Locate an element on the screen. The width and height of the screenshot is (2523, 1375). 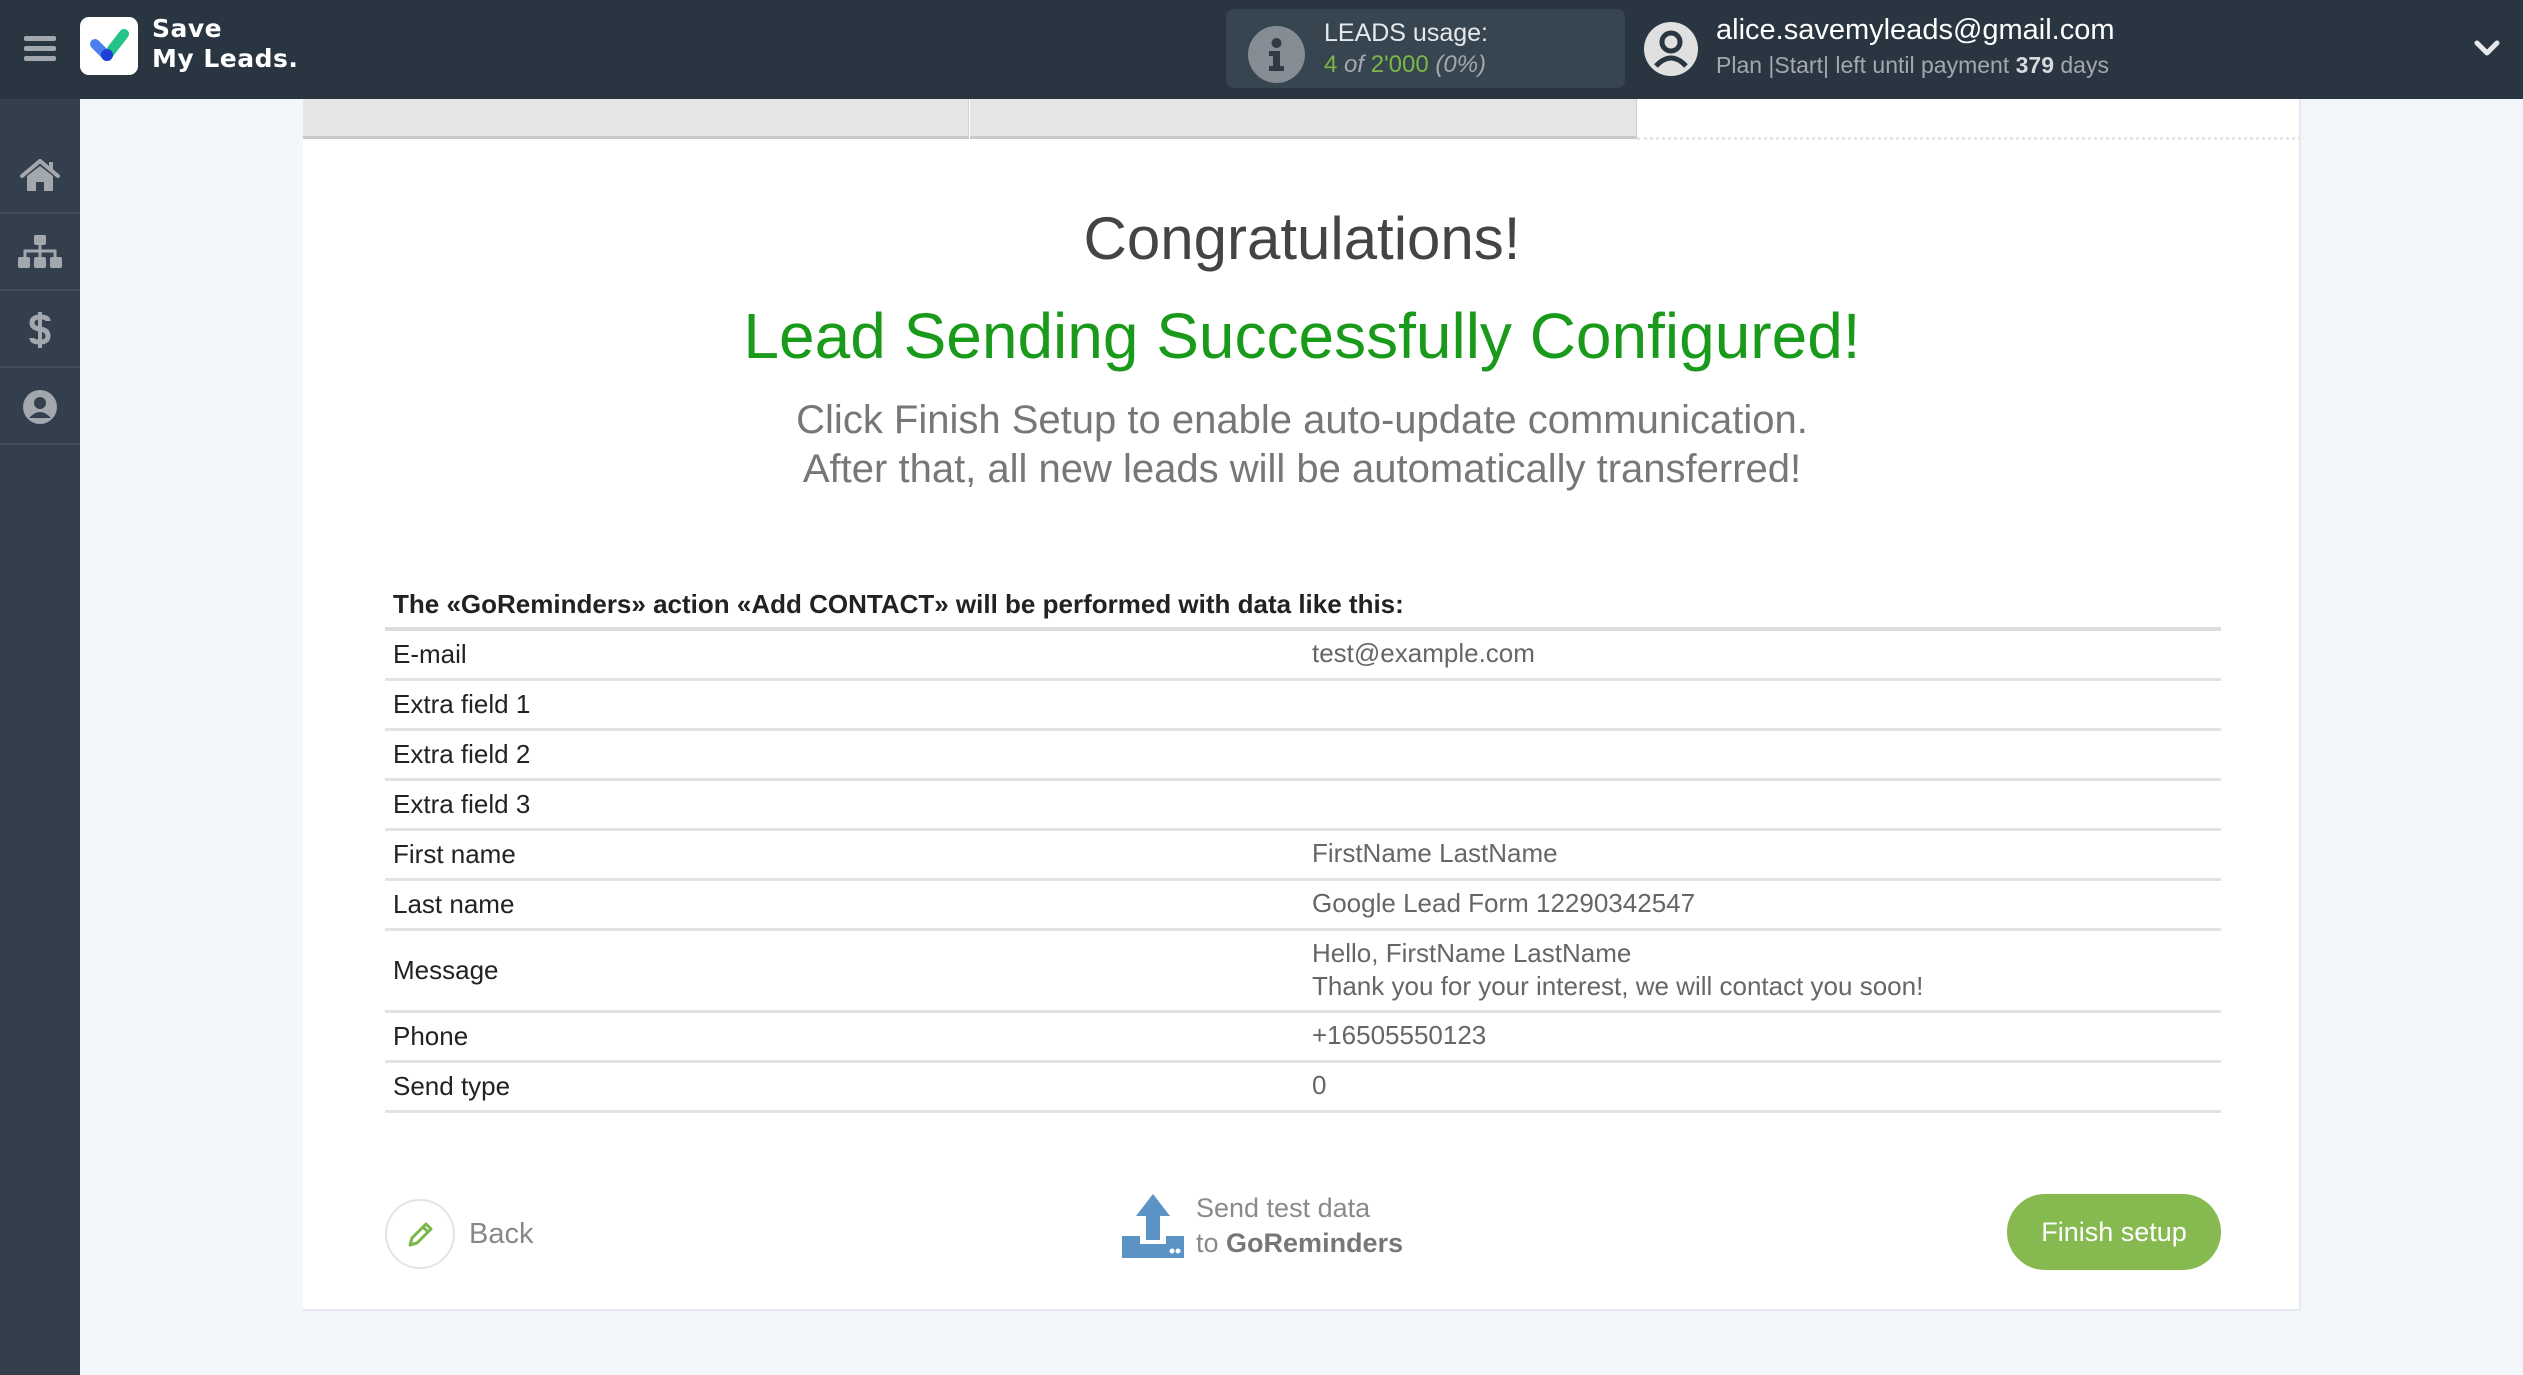
sidebar-item-billing is located at coordinates (40, 330).